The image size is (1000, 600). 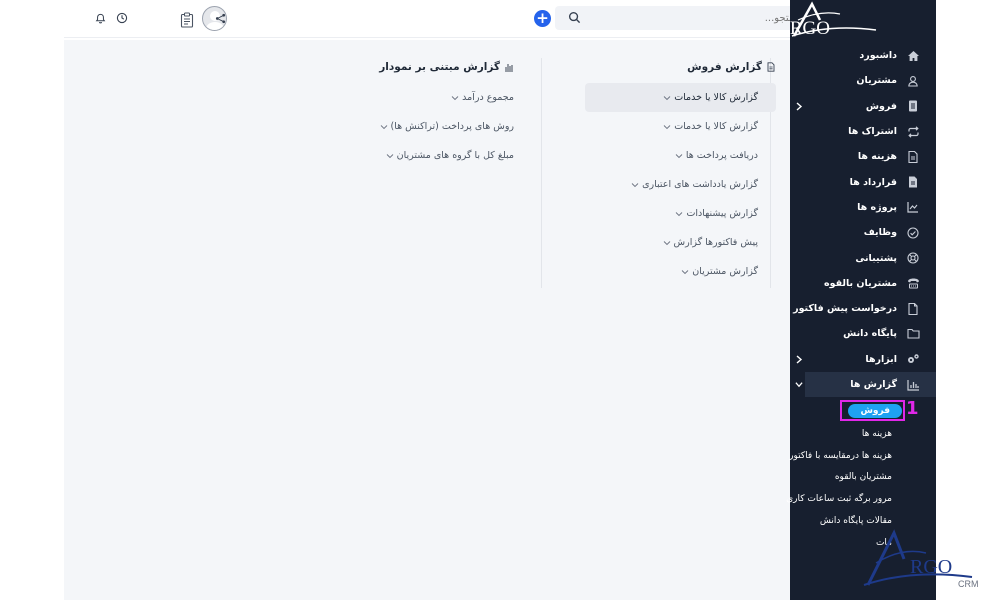 I want to click on argo-crm-watermark: RGO CRM, so click(x=921, y=559).